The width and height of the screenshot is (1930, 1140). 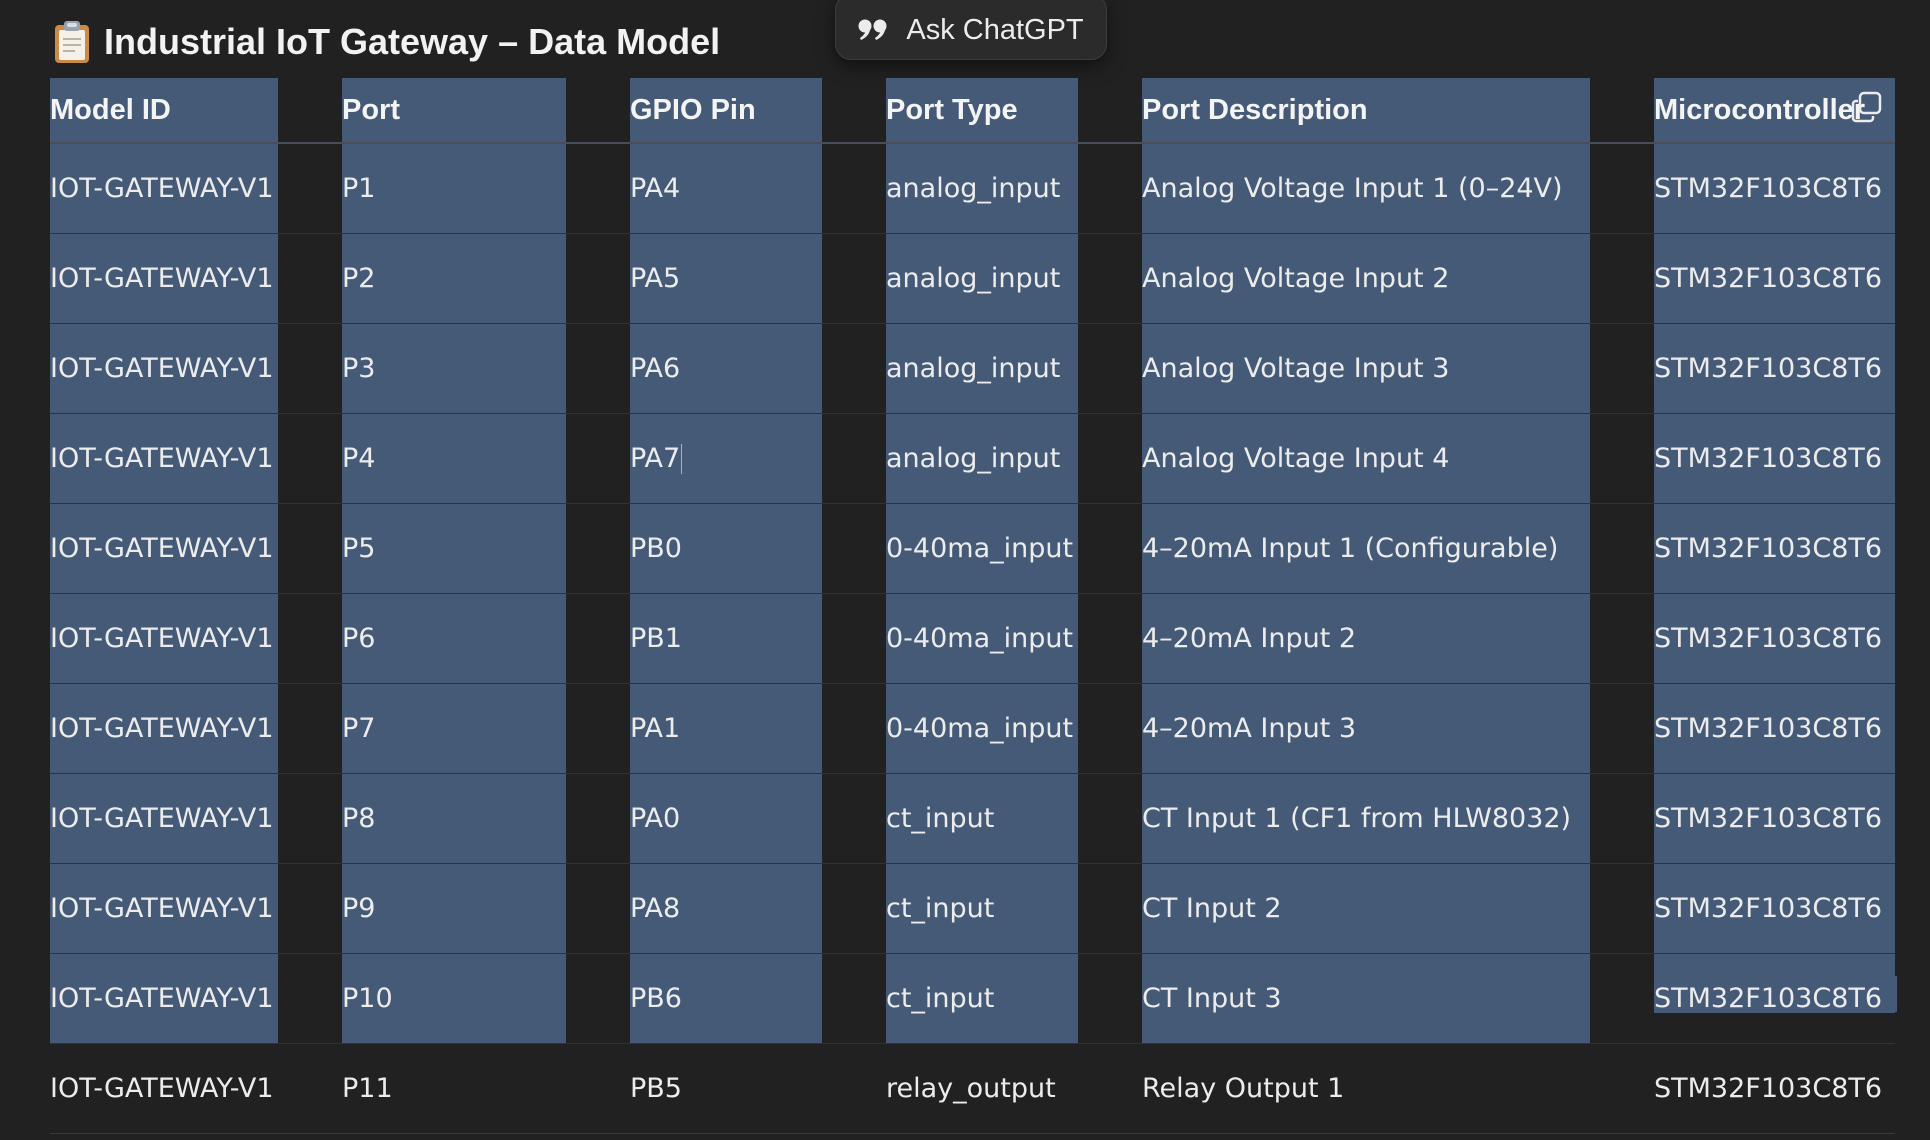 I want to click on table-cell: Analog Voltage Input 4, so click(x=1398, y=458).